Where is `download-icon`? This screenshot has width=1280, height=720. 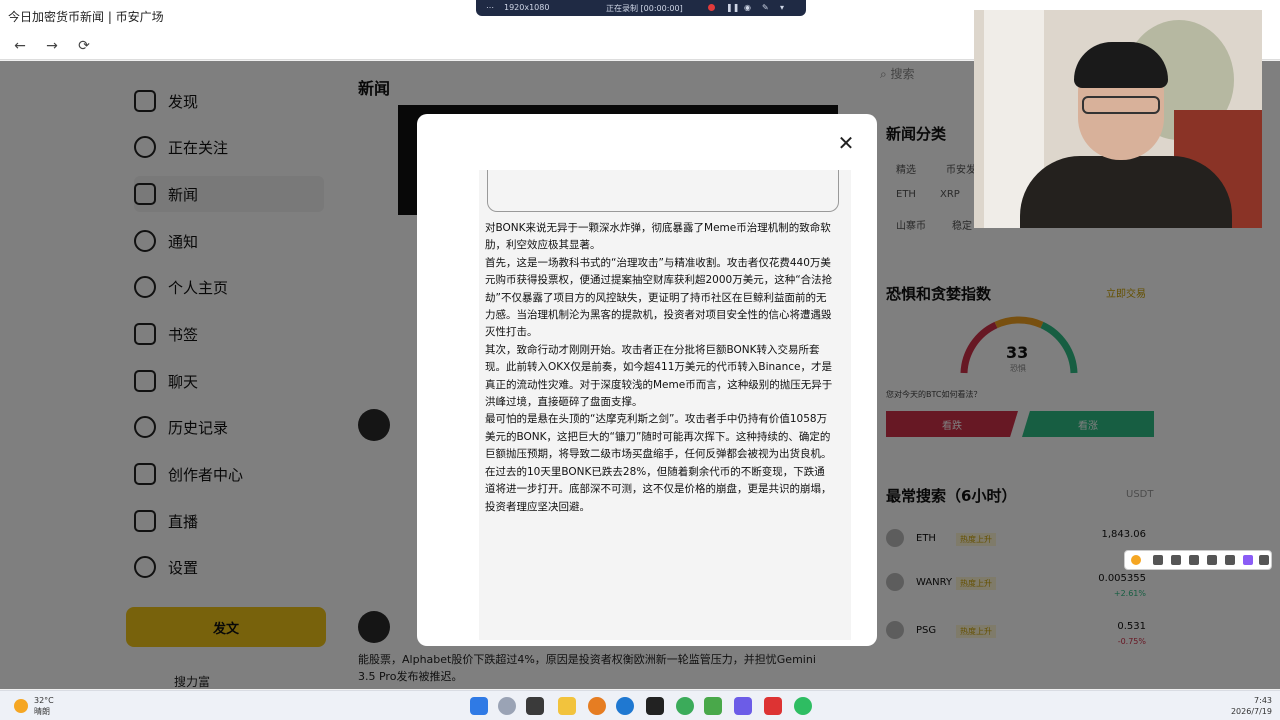 download-icon is located at coordinates (1194, 560).